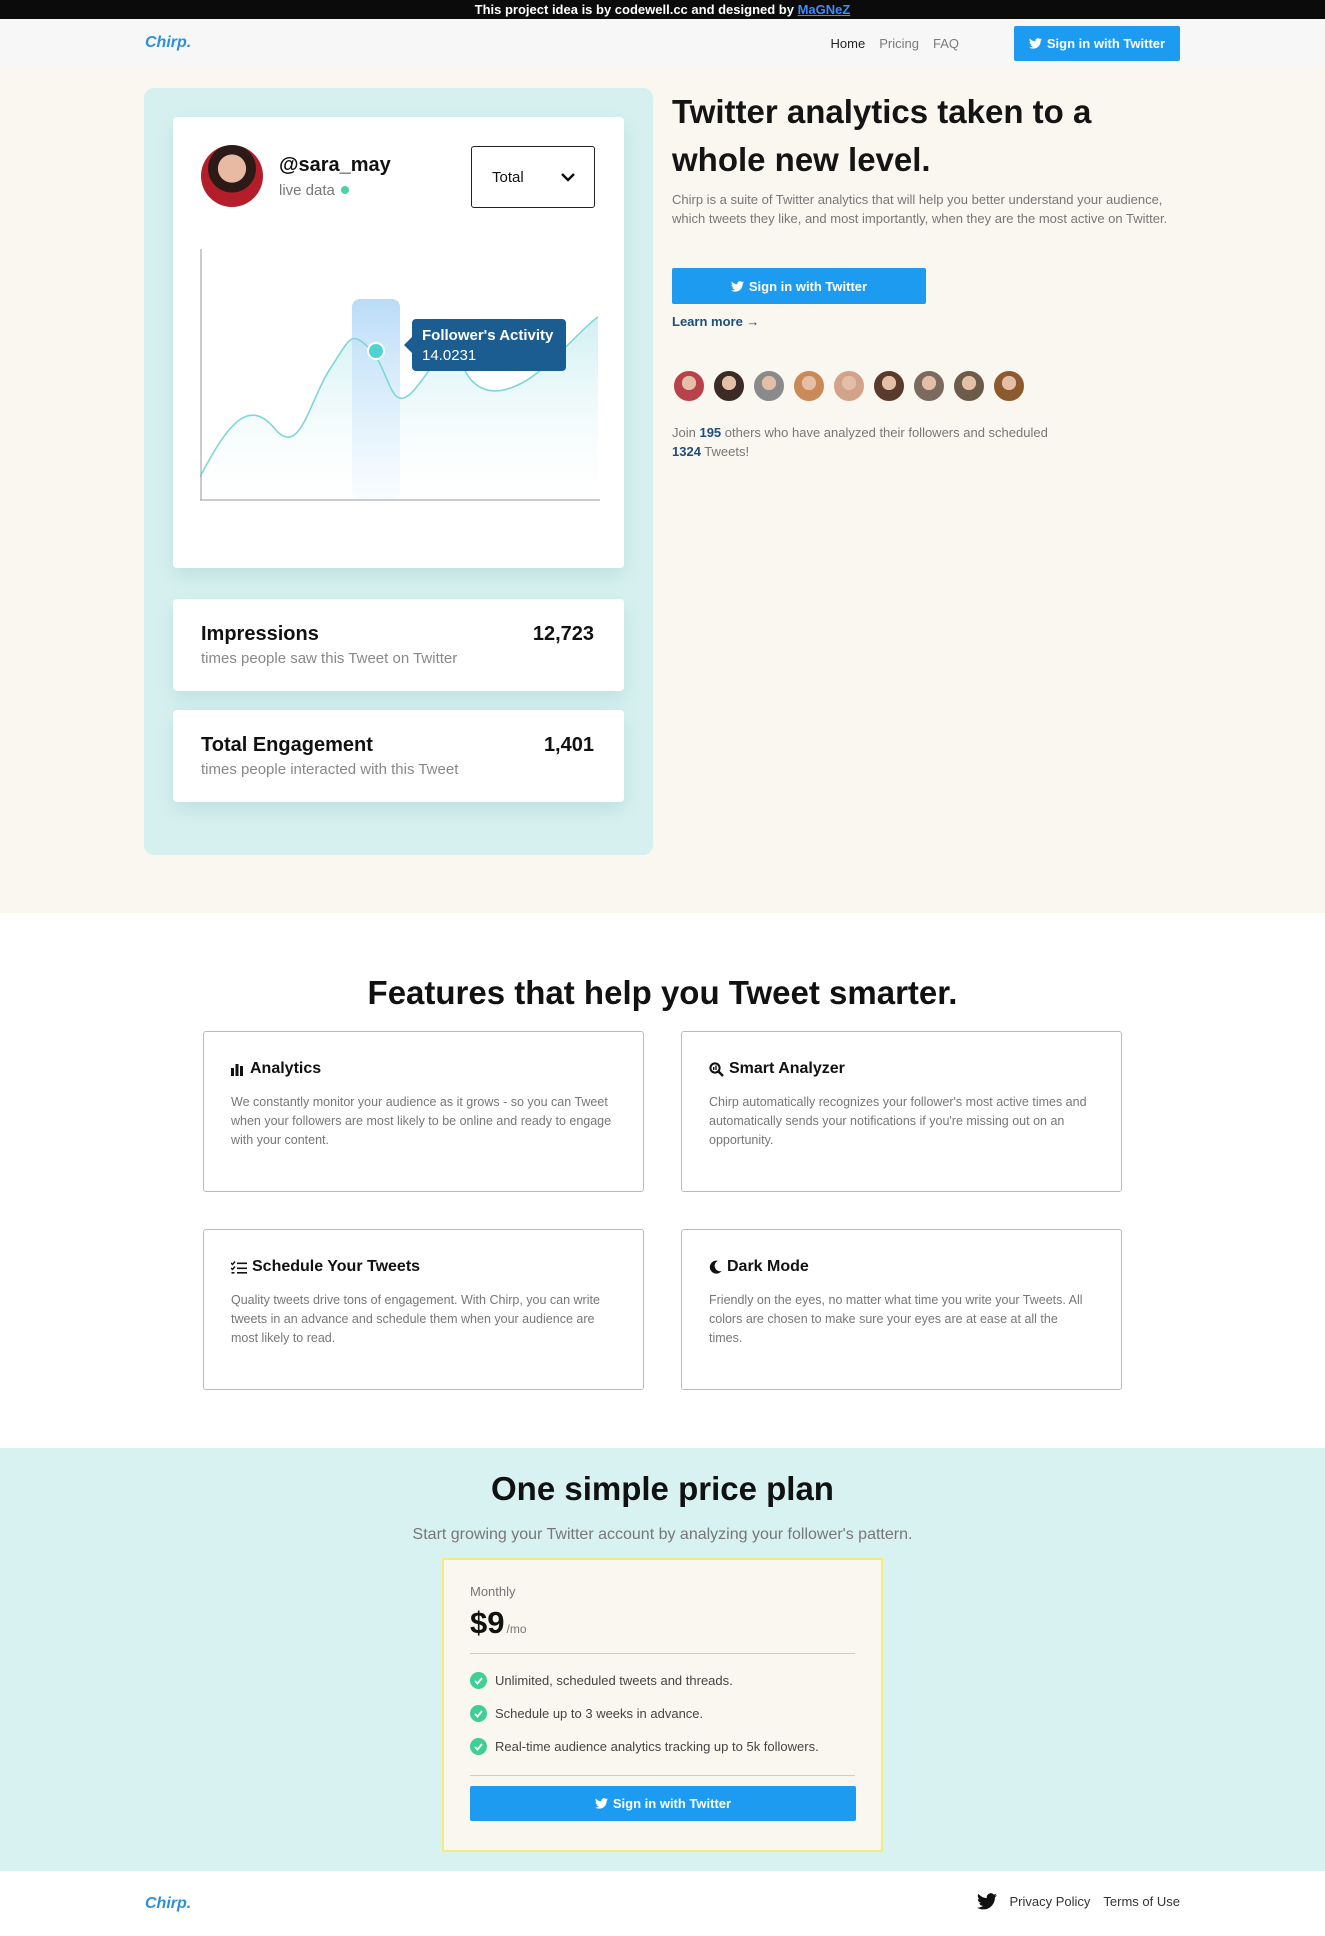 This screenshot has height=1936, width=1325. What do you see at coordinates (848, 43) in the screenshot?
I see `nav-home: Home` at bounding box center [848, 43].